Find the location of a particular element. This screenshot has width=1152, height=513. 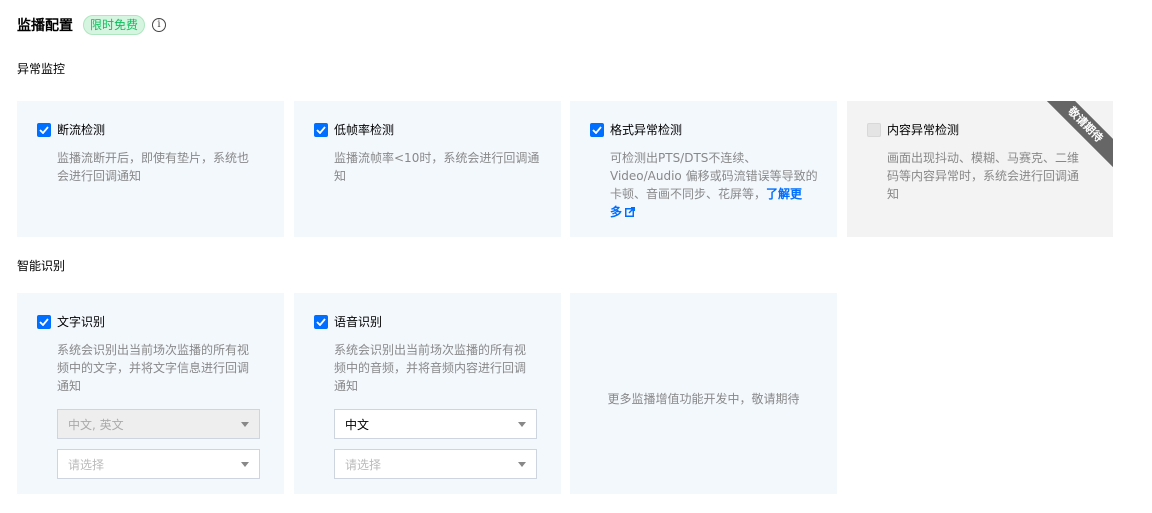

content-desc: 画面出现抖动、模糊、马赛克、二维 码等内容异常时，系统会进行回调通 知 is located at coordinates (983, 176).